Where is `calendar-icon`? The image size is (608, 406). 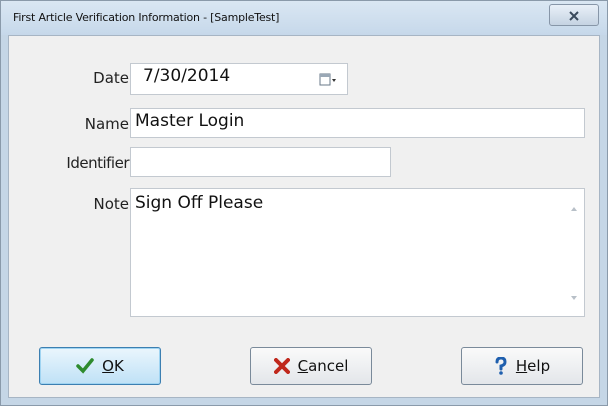
calendar-icon is located at coordinates (328, 82).